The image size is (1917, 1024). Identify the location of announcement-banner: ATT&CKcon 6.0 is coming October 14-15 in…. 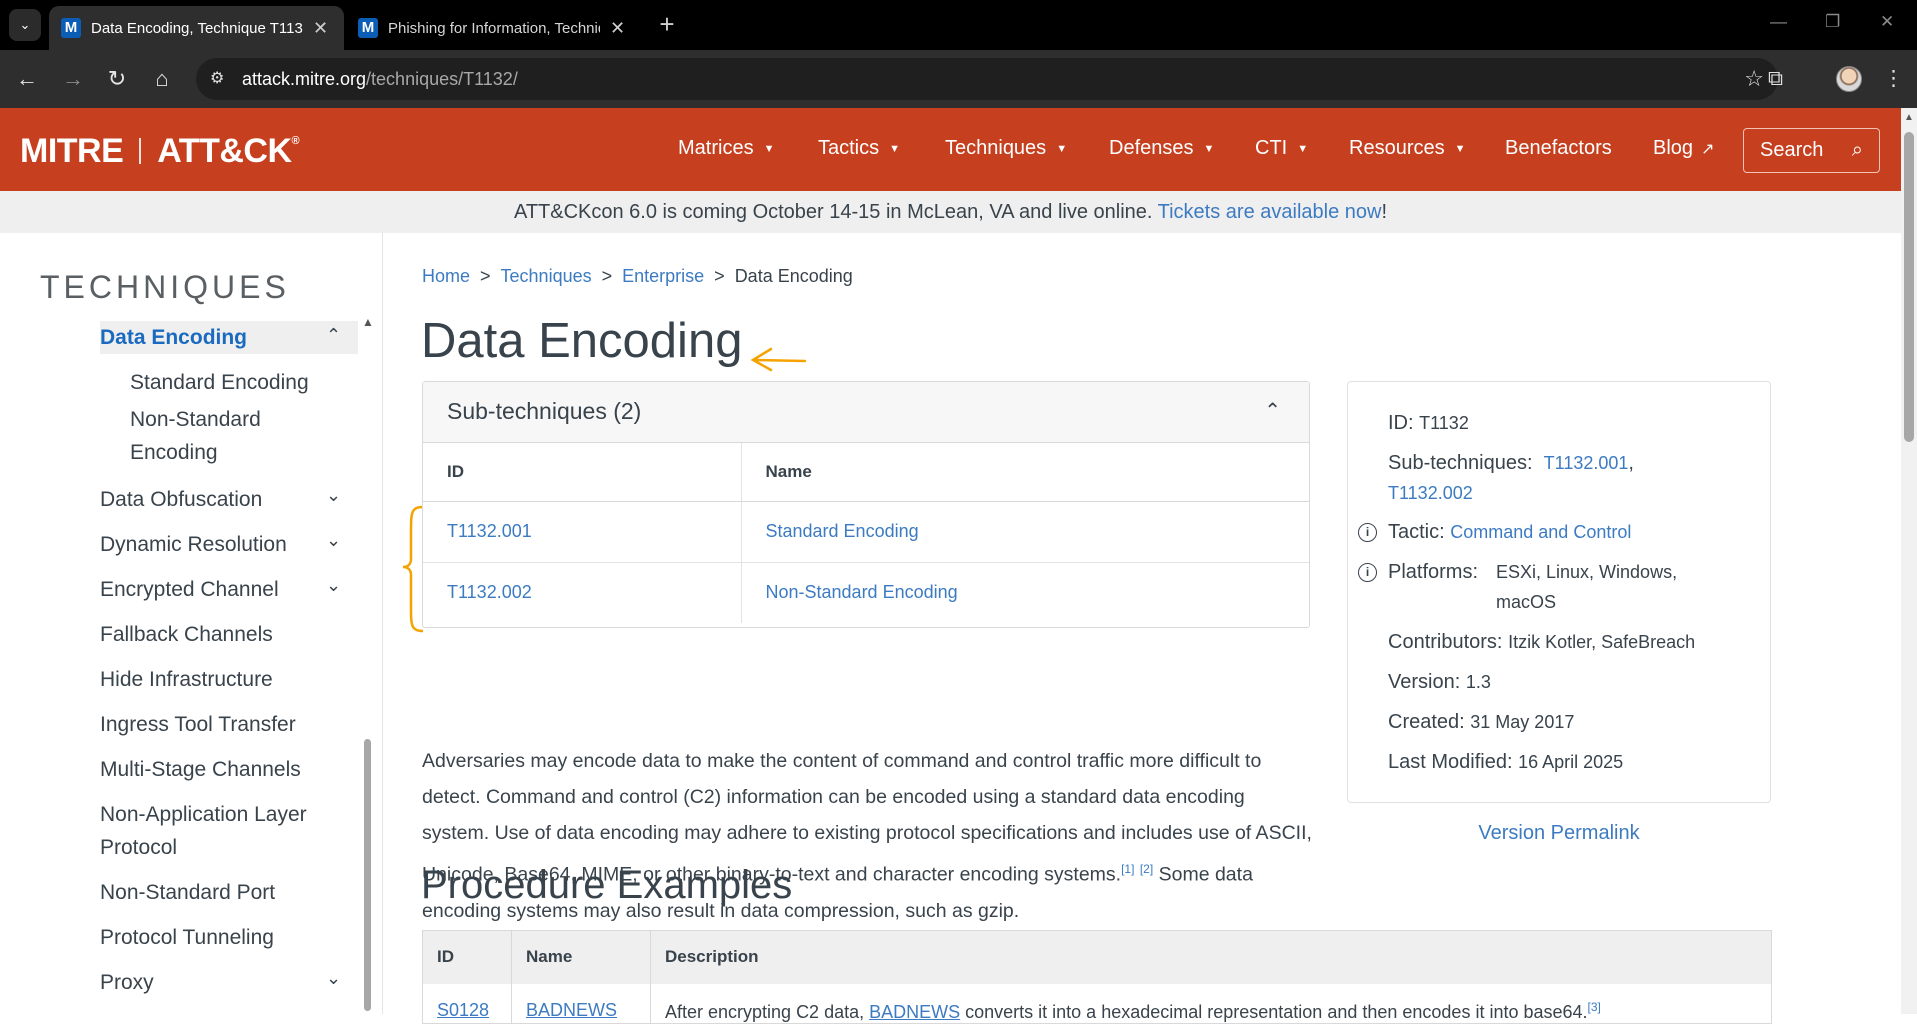
(950, 212).